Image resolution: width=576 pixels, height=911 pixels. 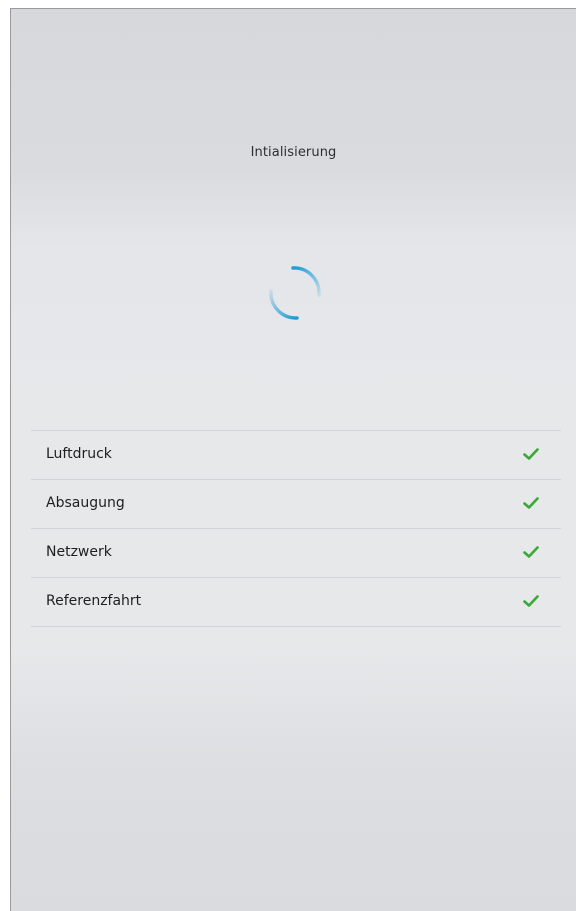 I want to click on status-row-netzwerk: Netzwerk, so click(x=296, y=553).